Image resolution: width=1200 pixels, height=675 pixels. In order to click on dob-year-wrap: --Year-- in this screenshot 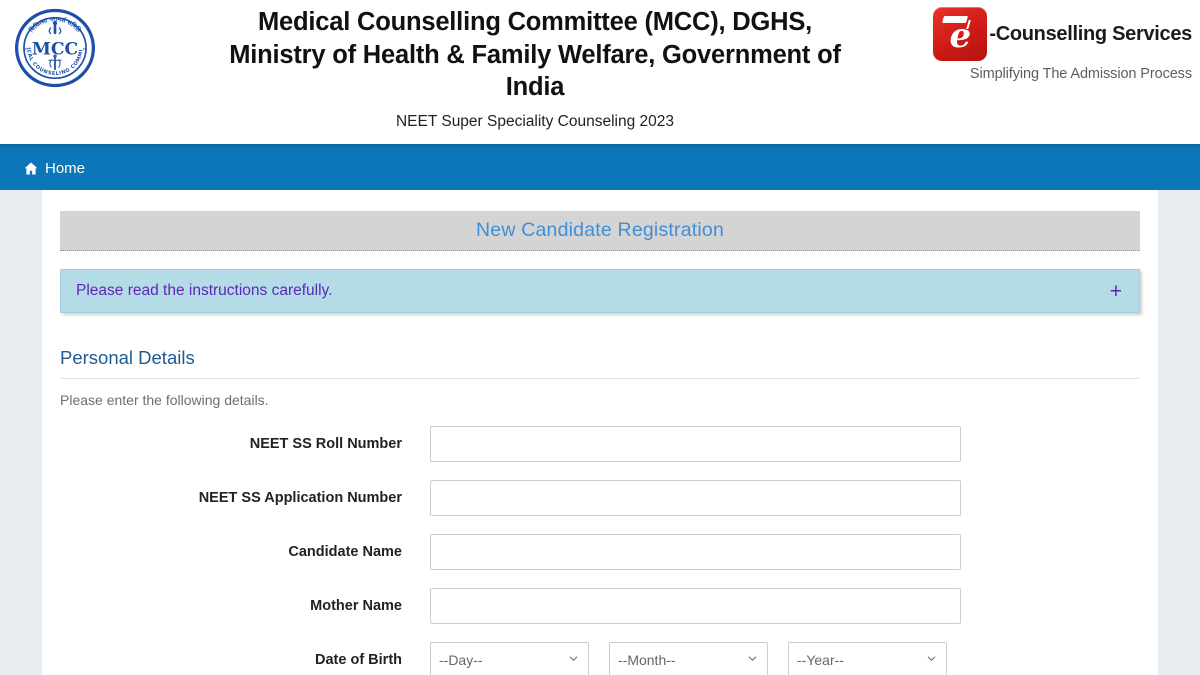, I will do `click(867, 658)`.